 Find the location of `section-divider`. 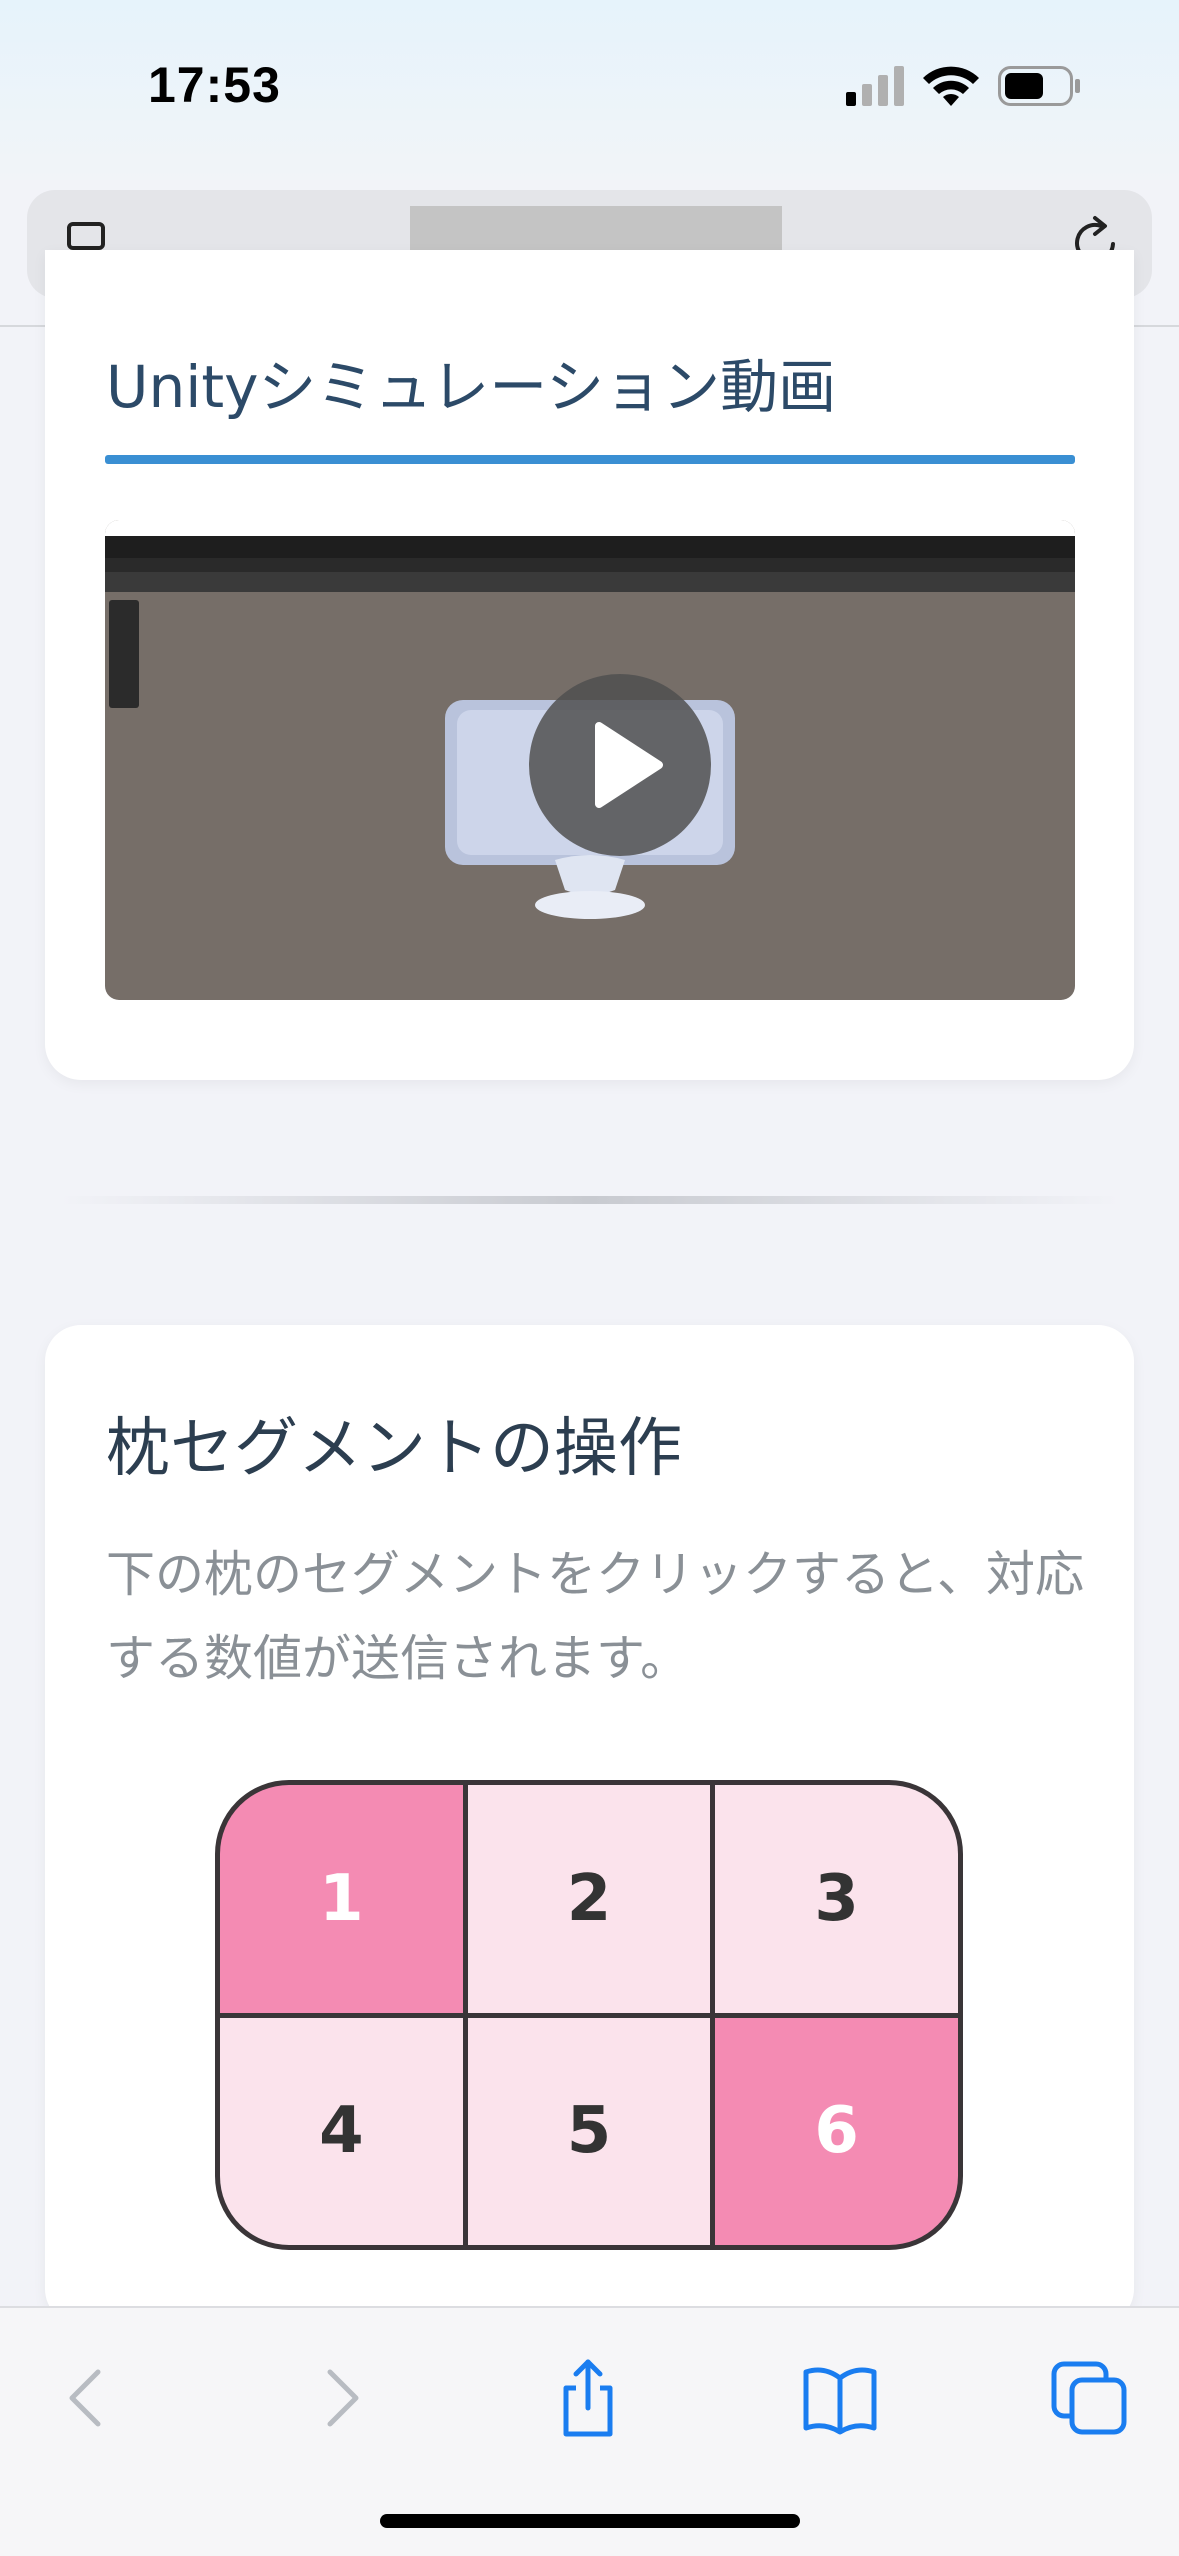

section-divider is located at coordinates (590, 1200).